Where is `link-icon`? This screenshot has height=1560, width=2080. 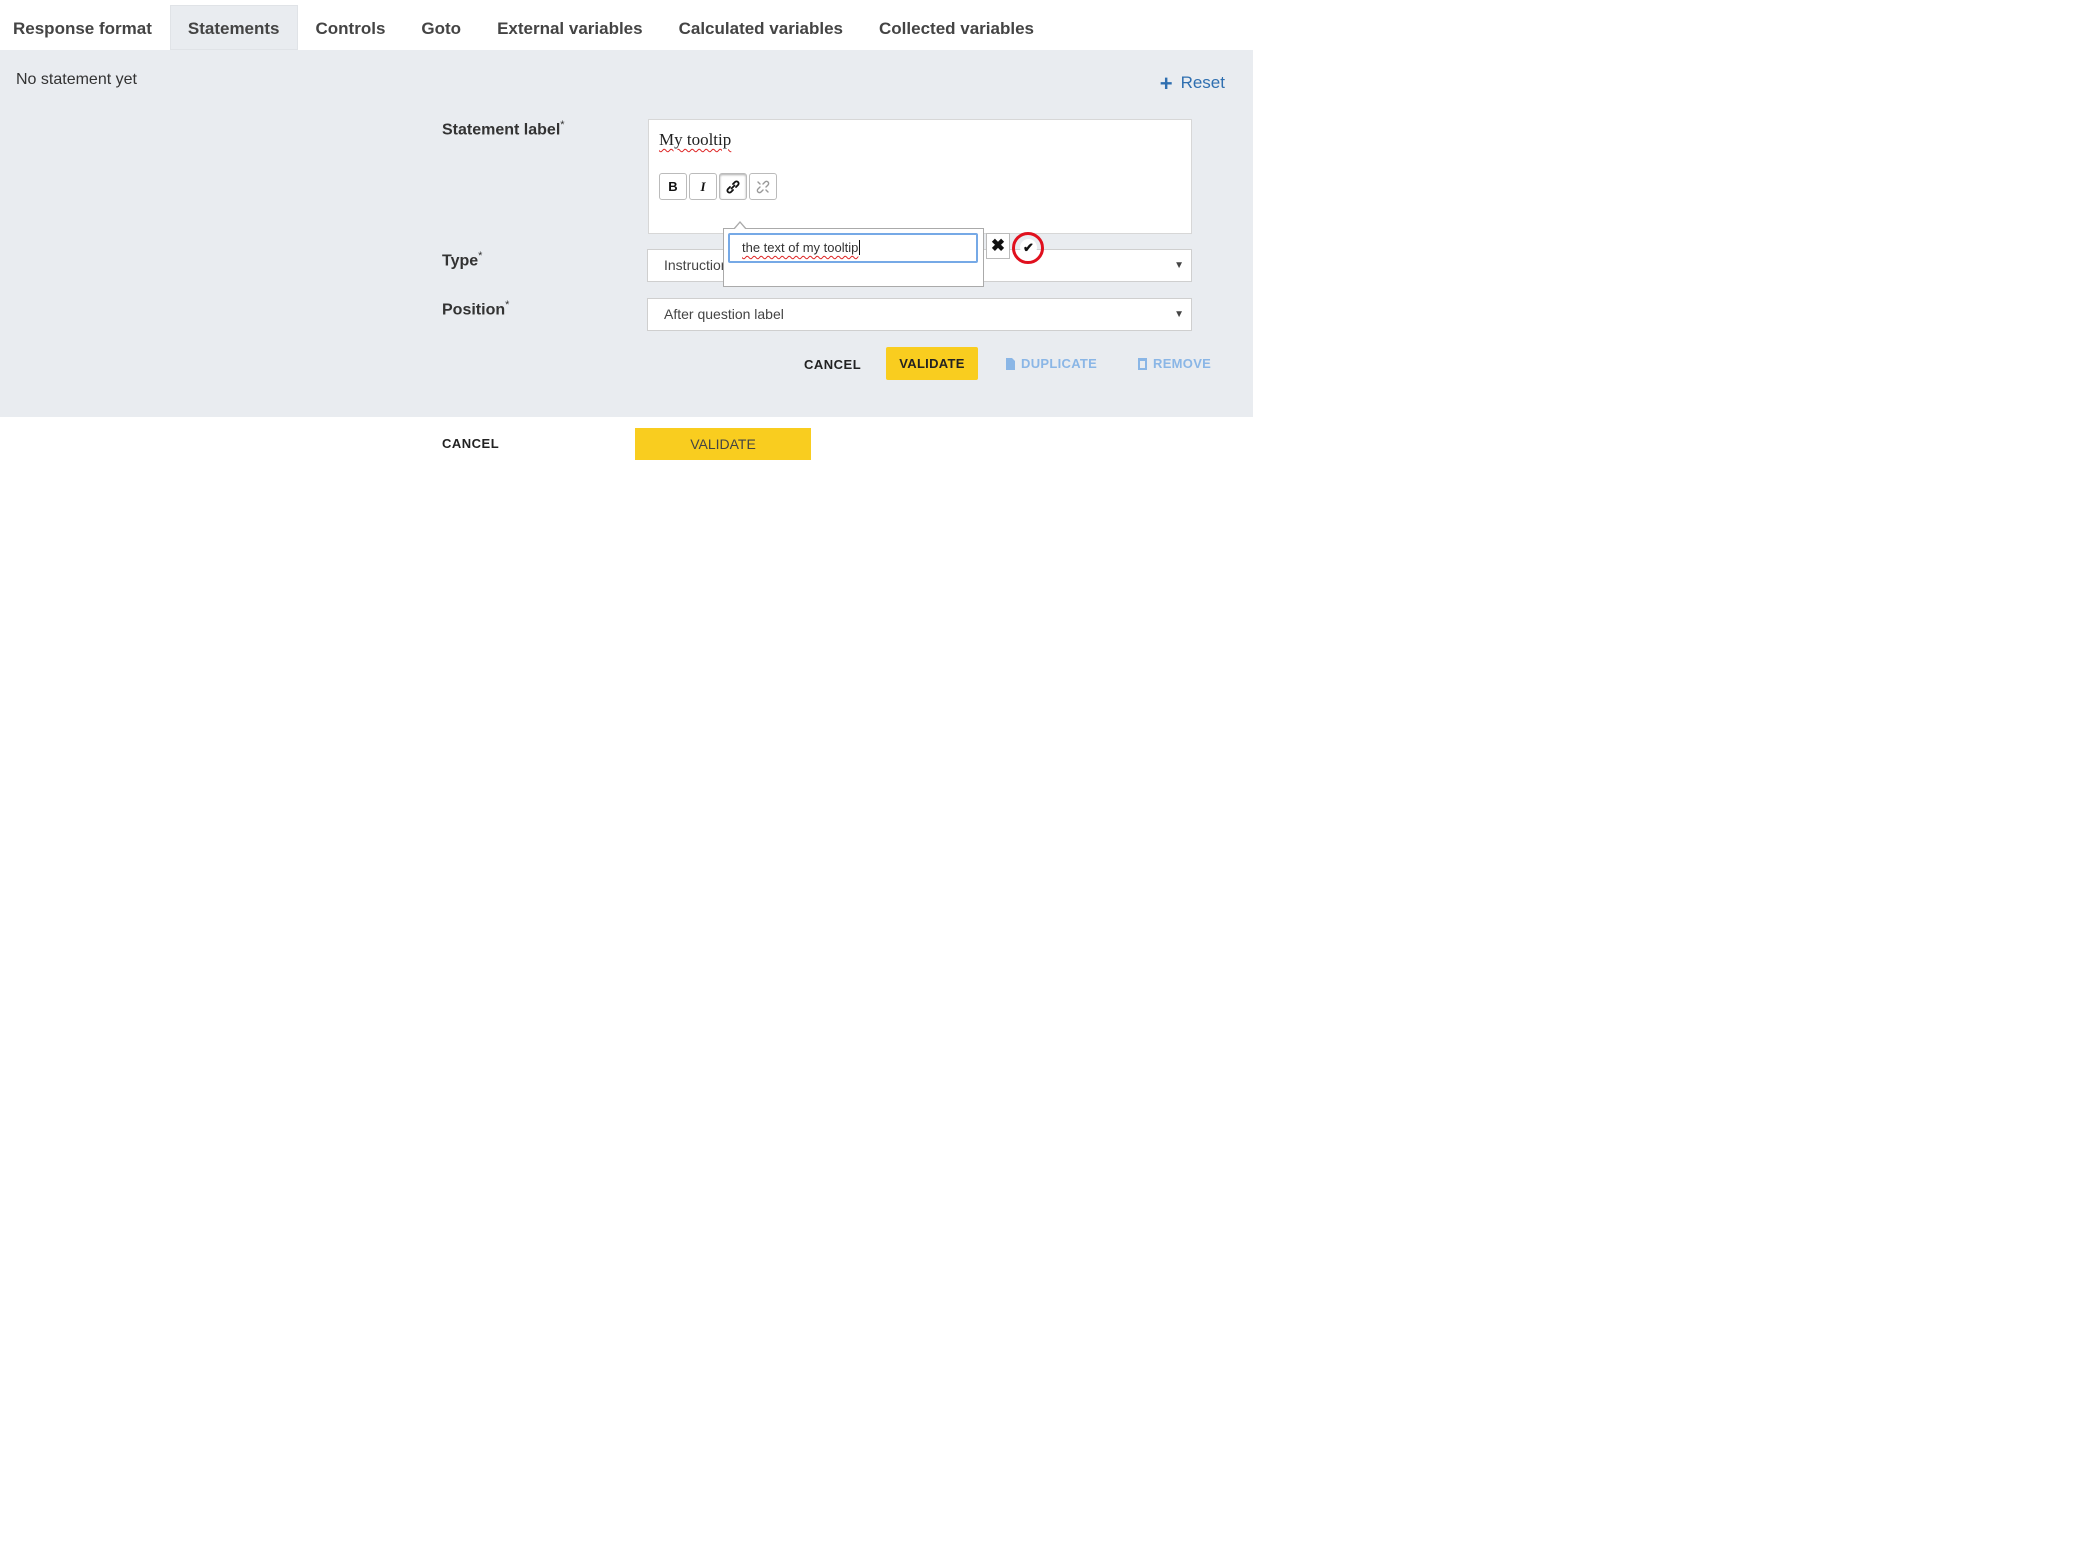 link-icon is located at coordinates (733, 186).